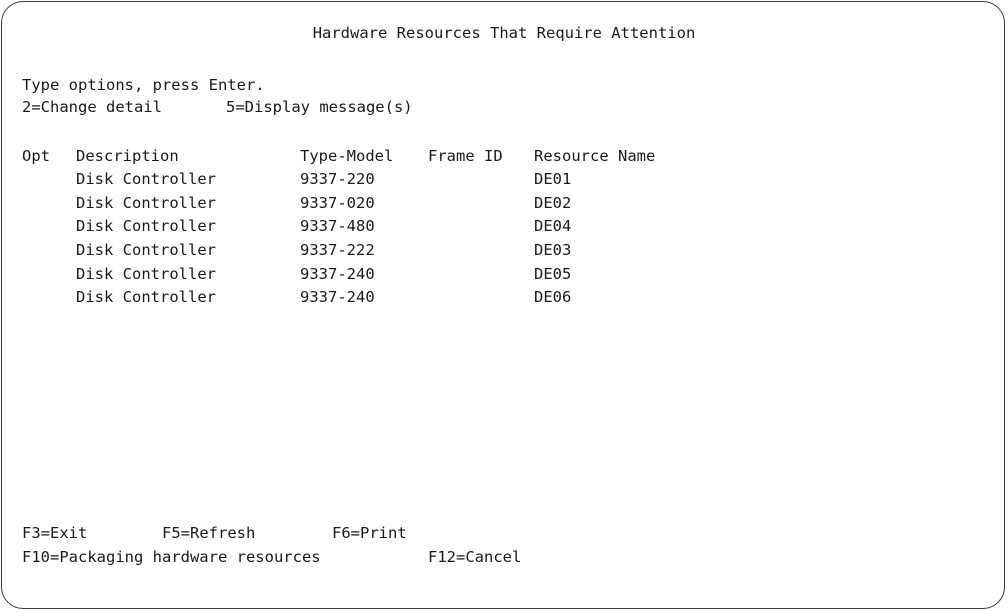 The image size is (1008, 612). I want to click on instruction-text: Type options, press Enter., so click(143, 85).